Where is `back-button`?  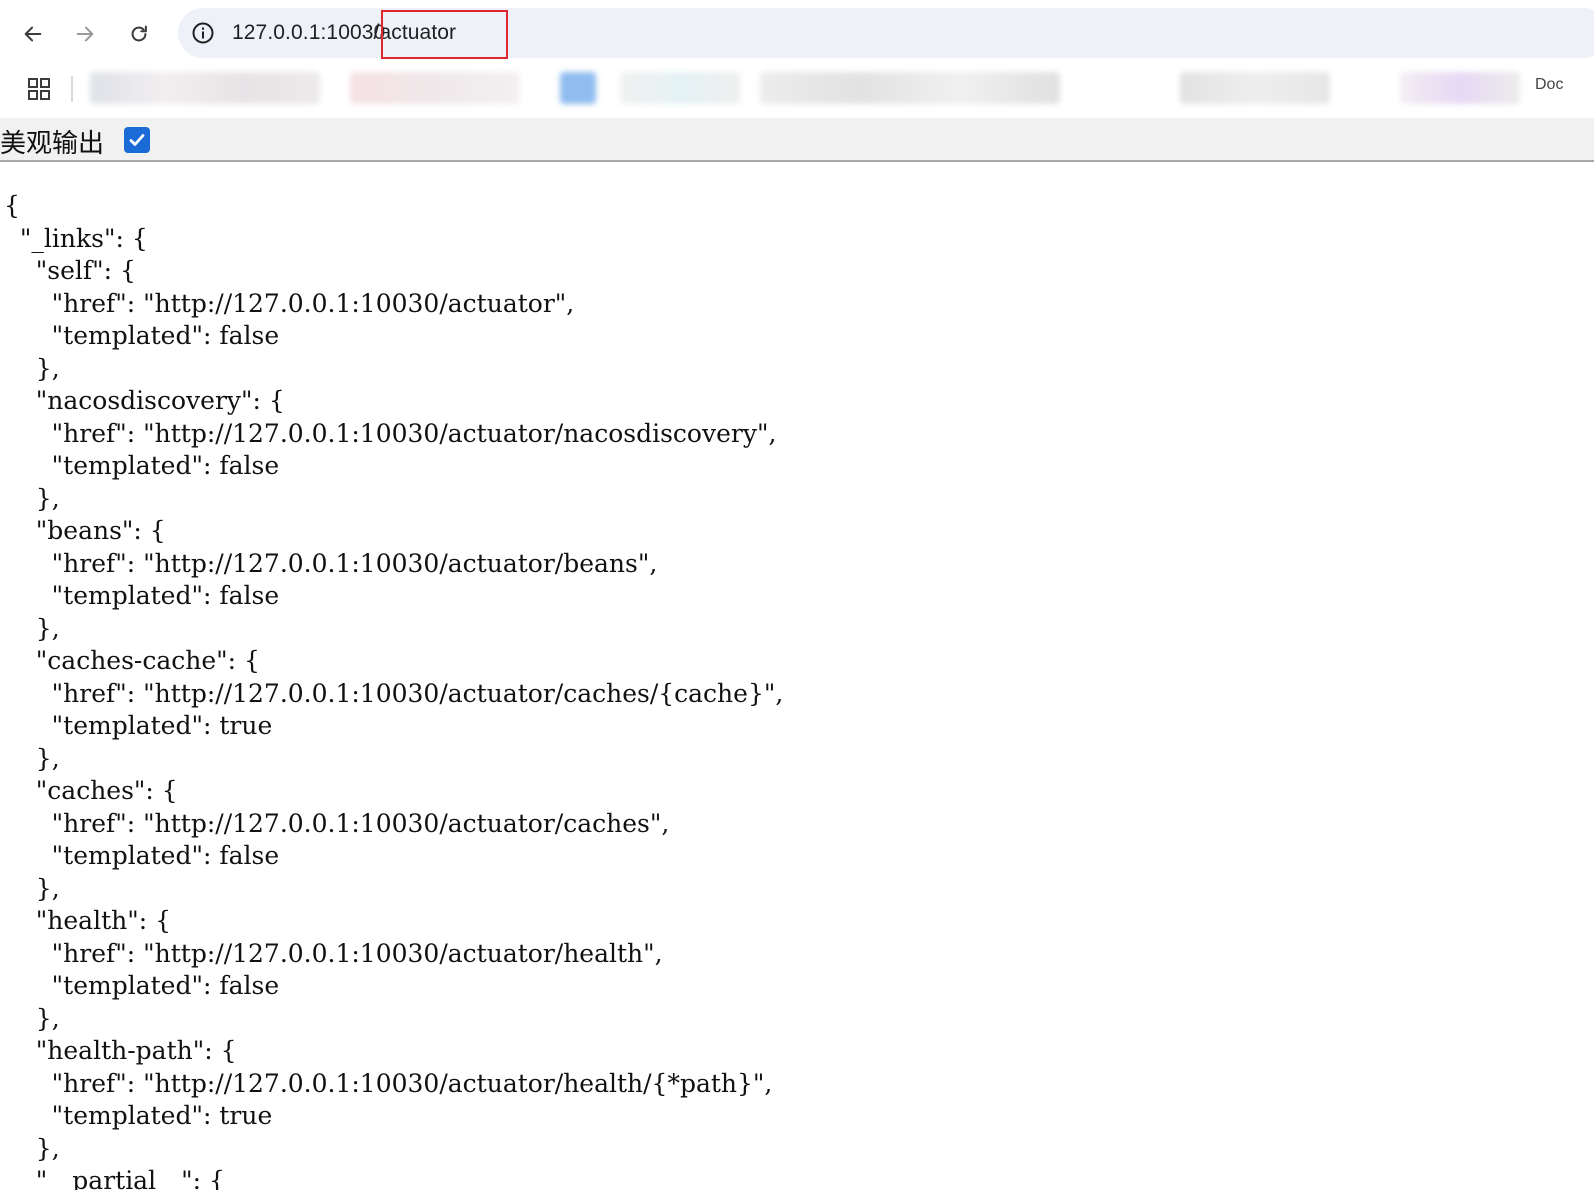 back-button is located at coordinates (33, 34).